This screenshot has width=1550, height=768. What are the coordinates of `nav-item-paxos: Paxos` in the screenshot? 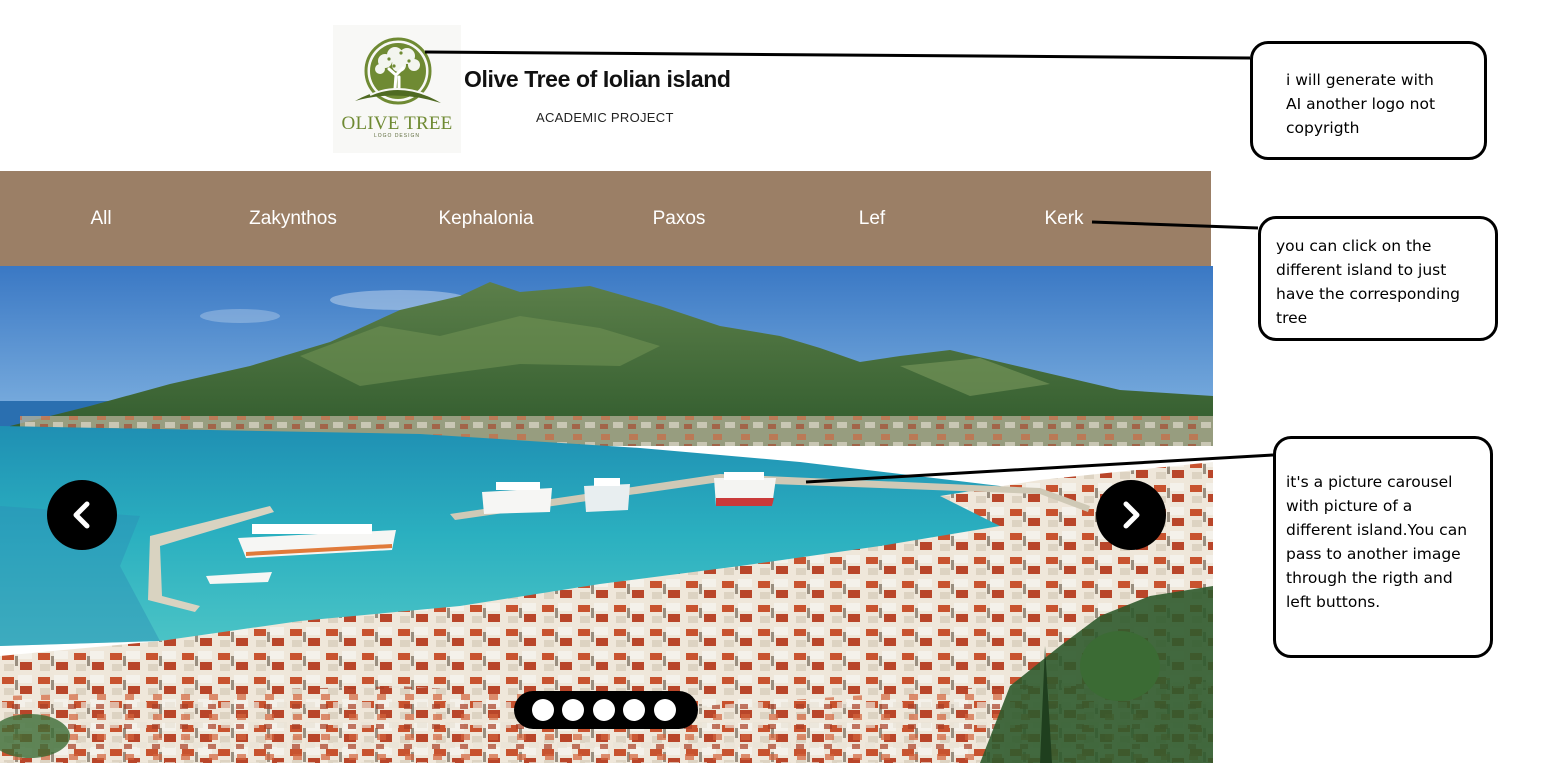 It's located at (679, 218).